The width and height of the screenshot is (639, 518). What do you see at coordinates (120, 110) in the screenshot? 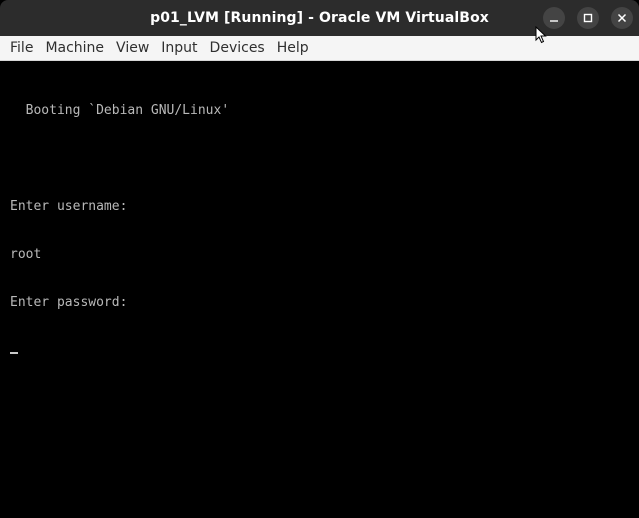
I see `console-line-booting: Booting `Debian GNU/Linux'` at bounding box center [120, 110].